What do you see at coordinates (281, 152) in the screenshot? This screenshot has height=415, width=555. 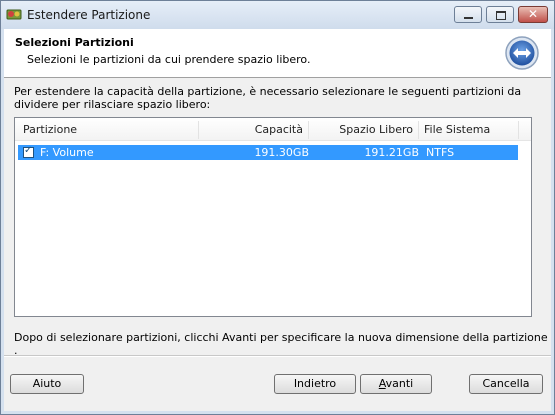 I see `cell-capacity: 191.30GB` at bounding box center [281, 152].